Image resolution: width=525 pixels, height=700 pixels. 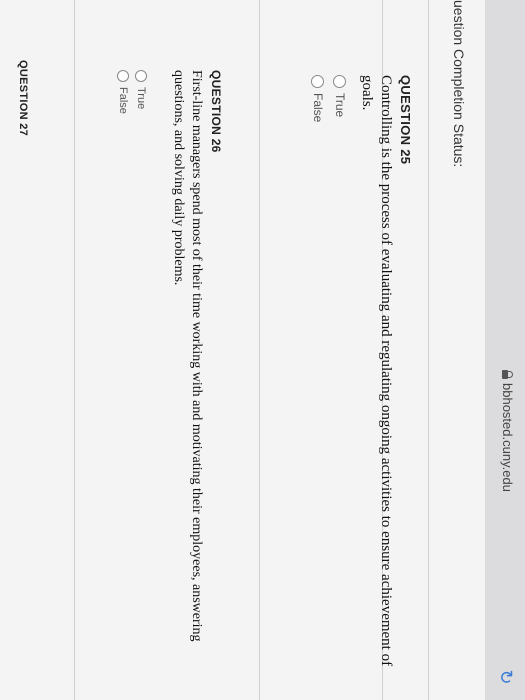 What do you see at coordinates (405, 120) in the screenshot?
I see `question-25-title: QUESTION 25` at bounding box center [405, 120].